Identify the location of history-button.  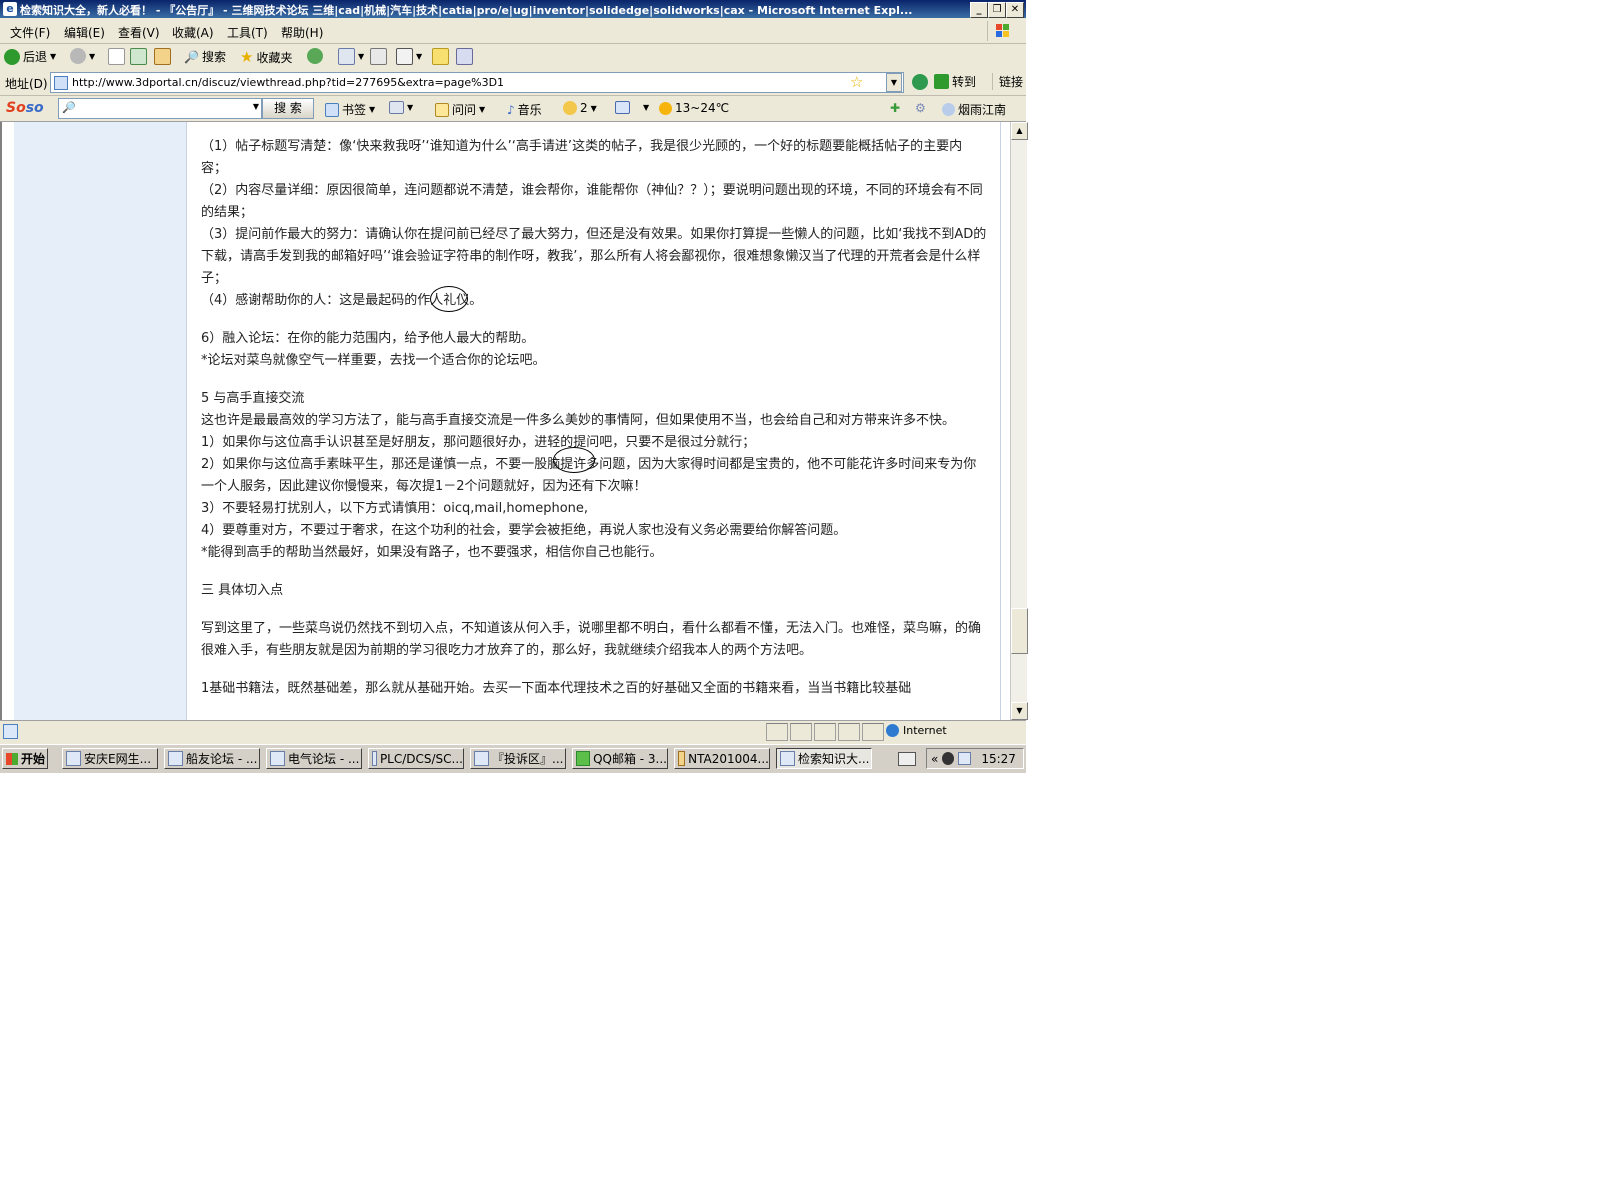
(315, 56).